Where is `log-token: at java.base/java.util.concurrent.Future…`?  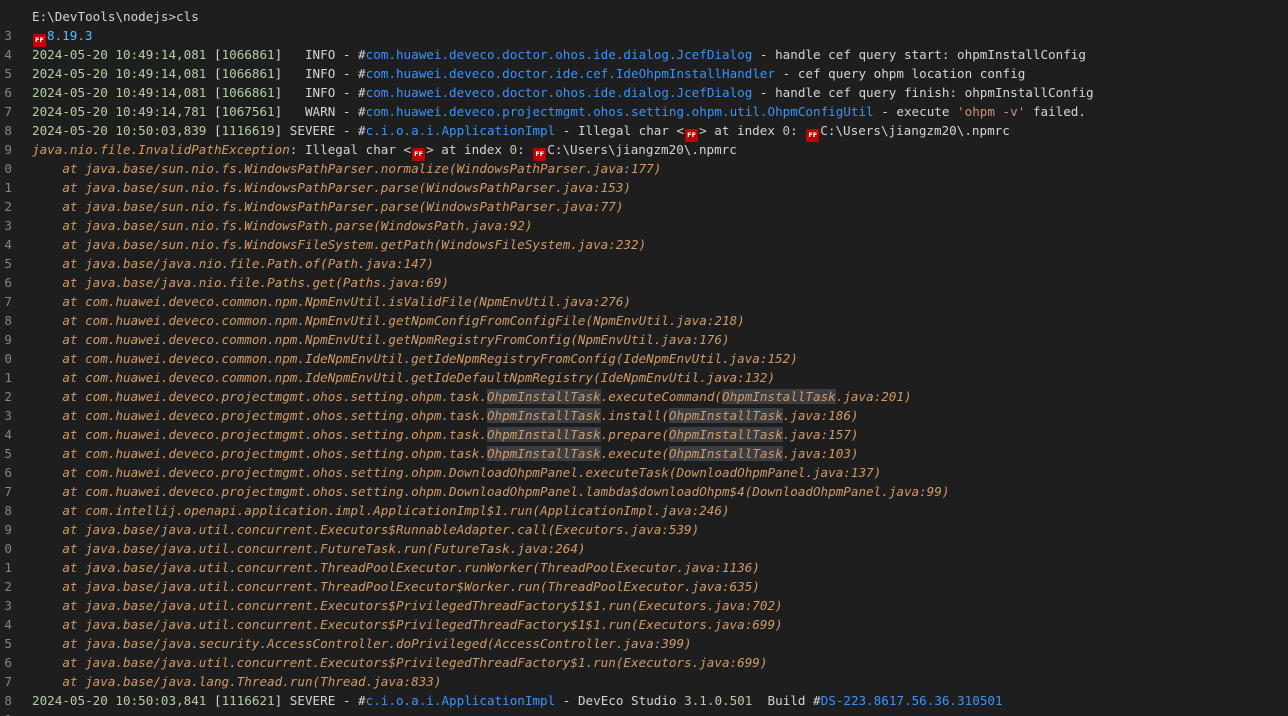 log-token: at java.base/java.util.concurrent.Future… is located at coordinates (309, 548).